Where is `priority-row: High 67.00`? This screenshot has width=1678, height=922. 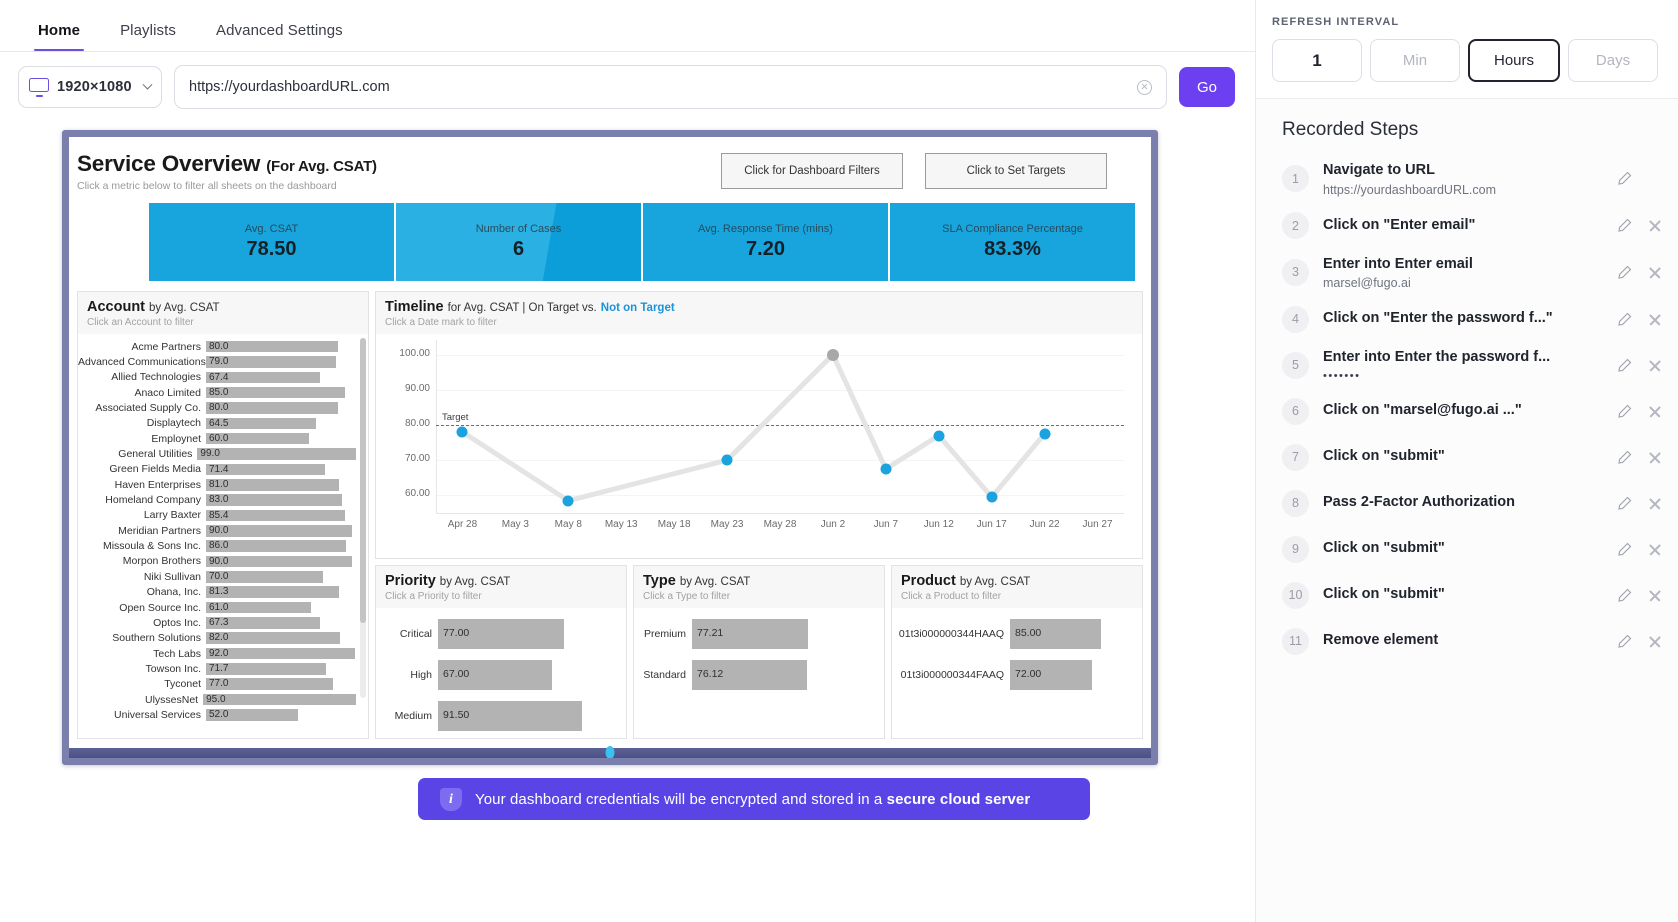 priority-row: High 67.00 is located at coordinates (501, 675).